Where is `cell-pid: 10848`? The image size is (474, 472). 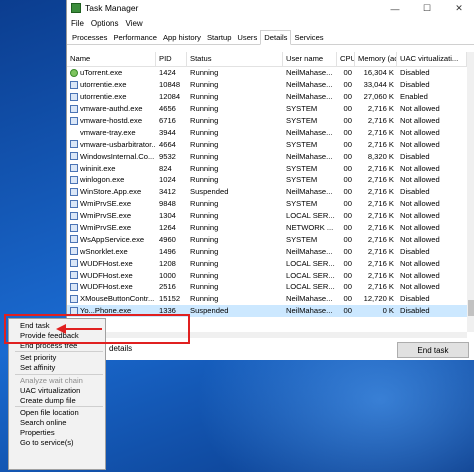 cell-pid: 10848 is located at coordinates (170, 85).